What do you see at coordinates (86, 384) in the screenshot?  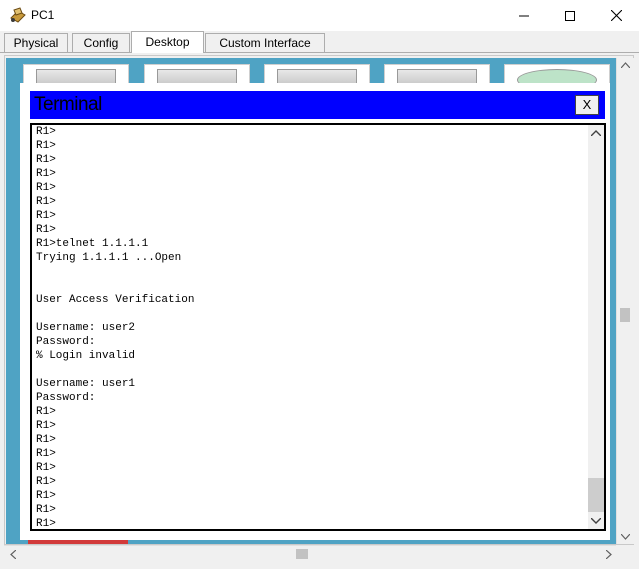 I see `console-line: Username: user1` at bounding box center [86, 384].